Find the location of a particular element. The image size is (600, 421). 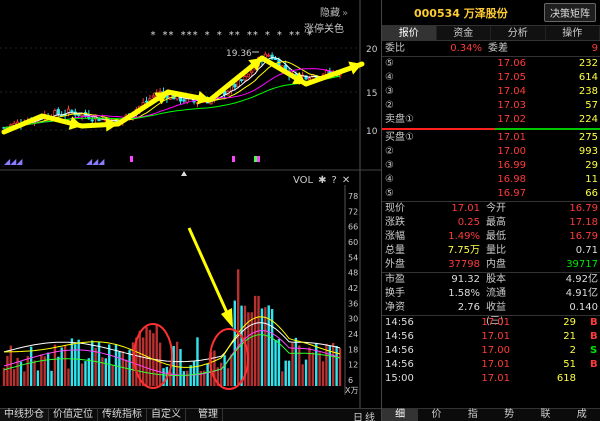

level-price: 17.04 is located at coordinates (511, 91).